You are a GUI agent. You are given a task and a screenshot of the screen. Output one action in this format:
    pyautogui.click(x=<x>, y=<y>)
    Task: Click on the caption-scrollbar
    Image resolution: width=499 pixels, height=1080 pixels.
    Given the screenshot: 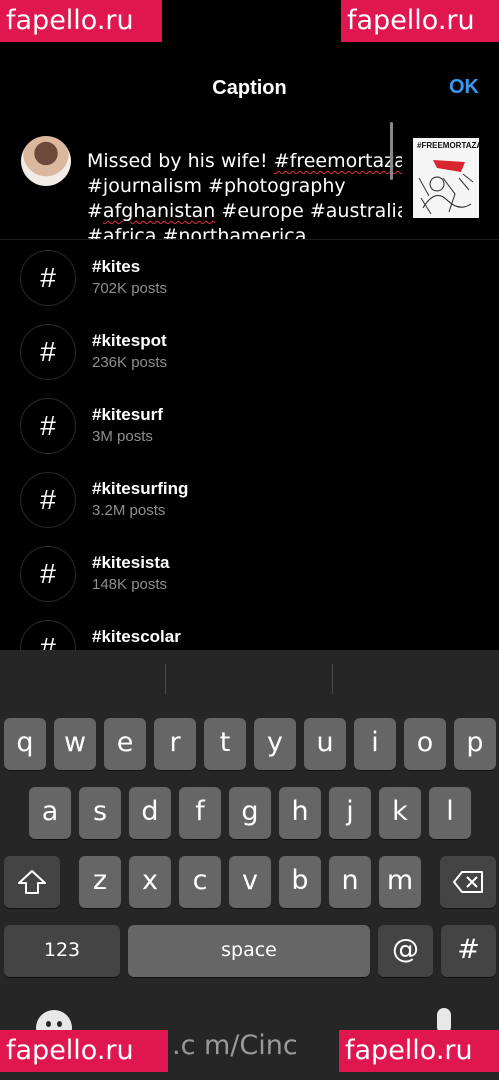 What is the action you would take?
    pyautogui.click(x=391, y=151)
    